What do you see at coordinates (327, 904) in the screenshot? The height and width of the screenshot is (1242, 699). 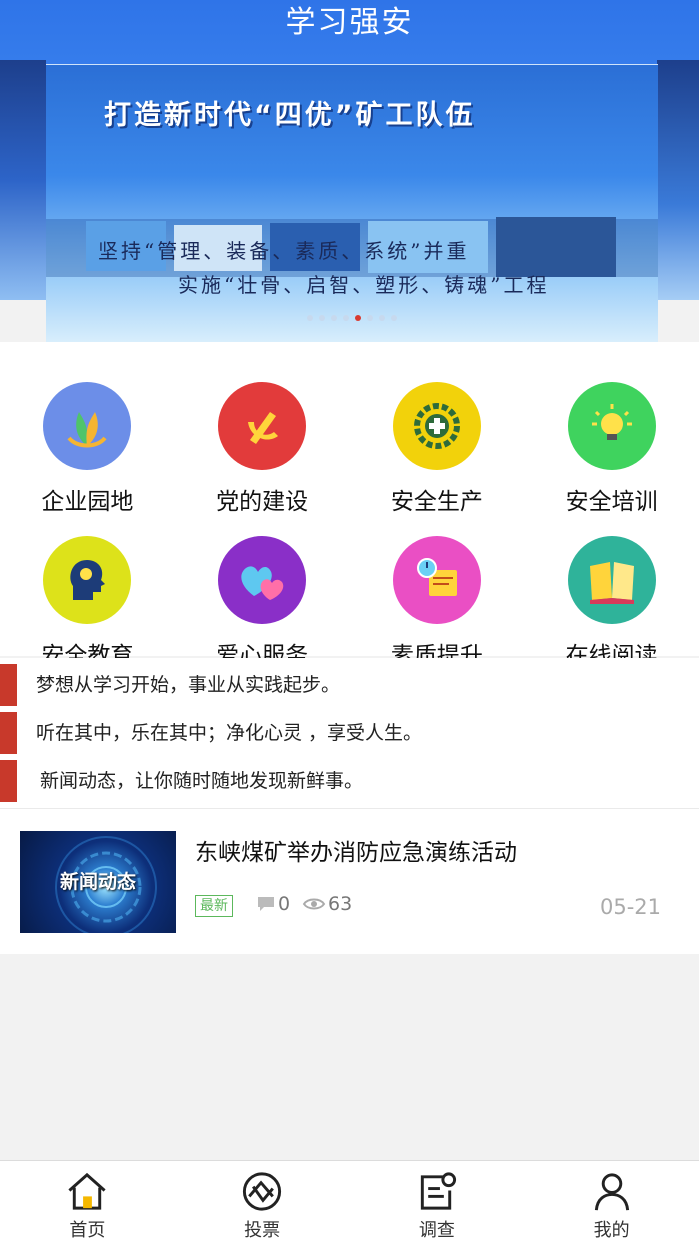 I see `view-count: 63` at bounding box center [327, 904].